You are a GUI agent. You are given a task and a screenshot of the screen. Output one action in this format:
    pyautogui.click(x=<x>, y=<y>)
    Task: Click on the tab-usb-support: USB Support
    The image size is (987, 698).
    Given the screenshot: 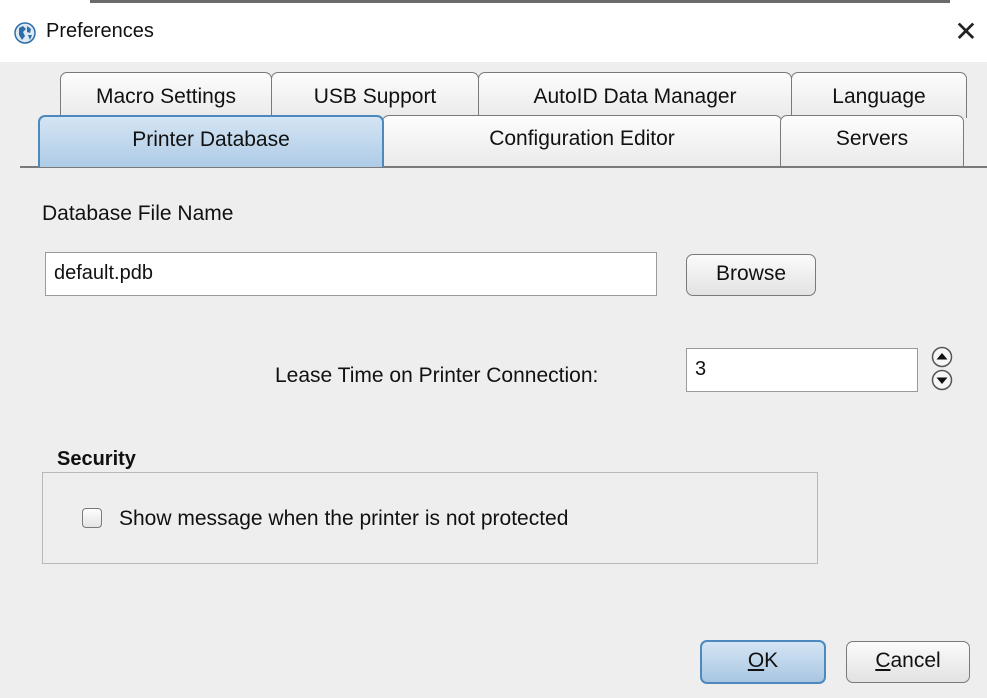 What is the action you would take?
    pyautogui.click(x=375, y=95)
    